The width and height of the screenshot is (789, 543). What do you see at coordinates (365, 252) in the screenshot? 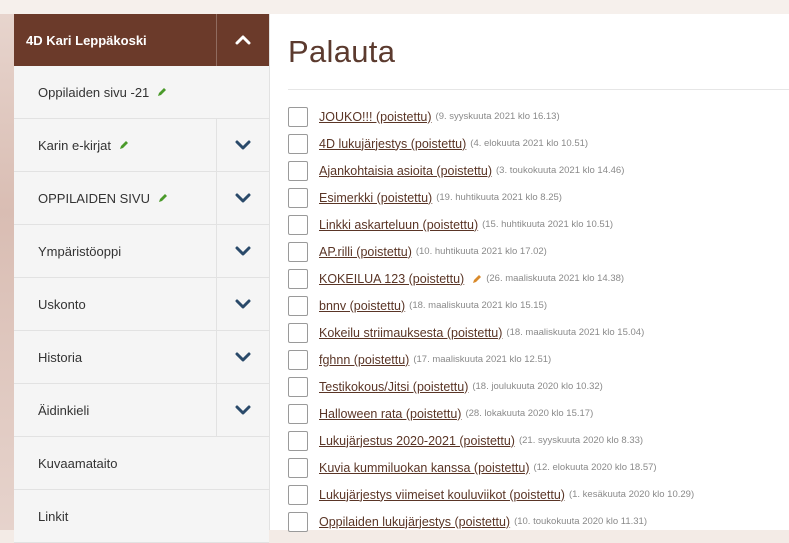
I see `page-link: AP.rilli (poistettu)` at bounding box center [365, 252].